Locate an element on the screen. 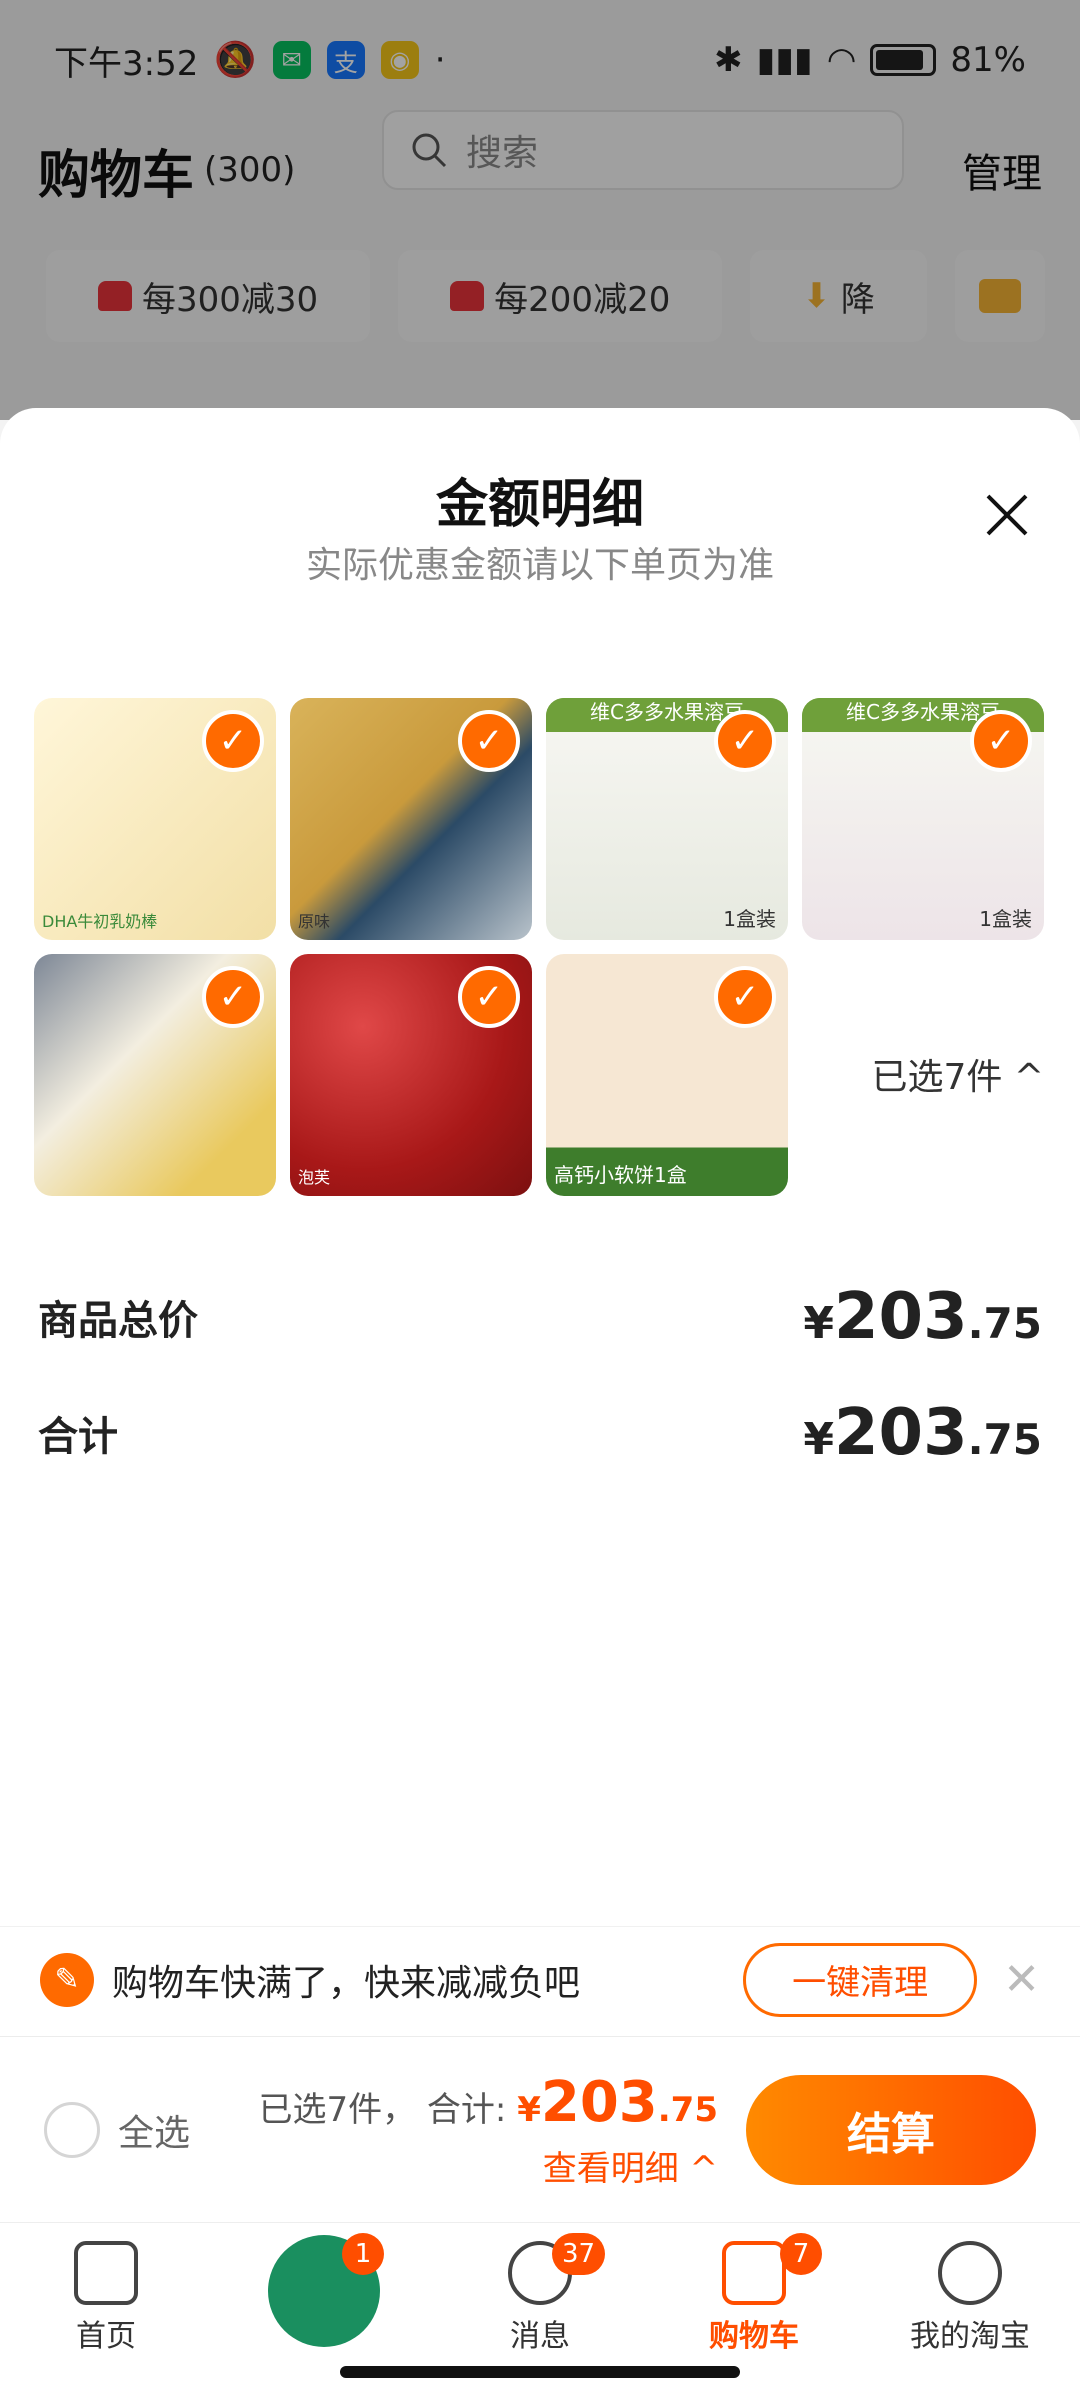 This screenshot has width=1080, height=2400. checkout-bar: 全选 已选7件， 合计: ¥203.75 查看明细 ^ 结算 is located at coordinates (540, 2129).